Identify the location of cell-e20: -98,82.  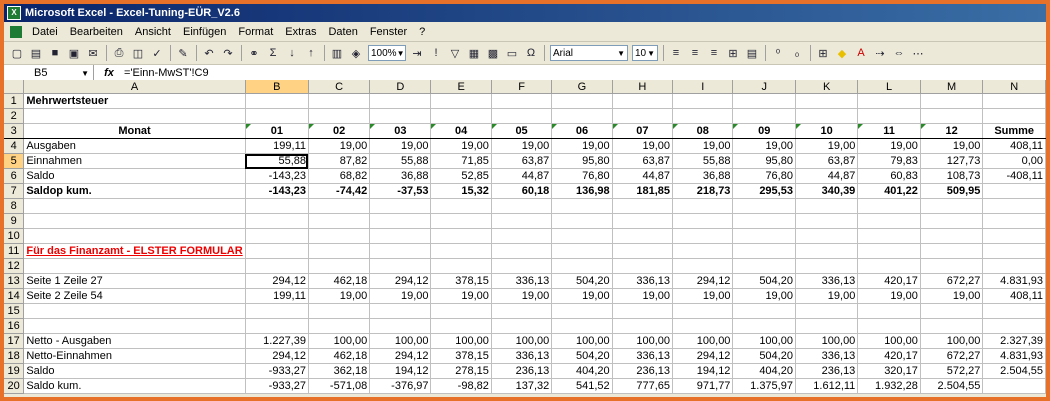
(461, 386).